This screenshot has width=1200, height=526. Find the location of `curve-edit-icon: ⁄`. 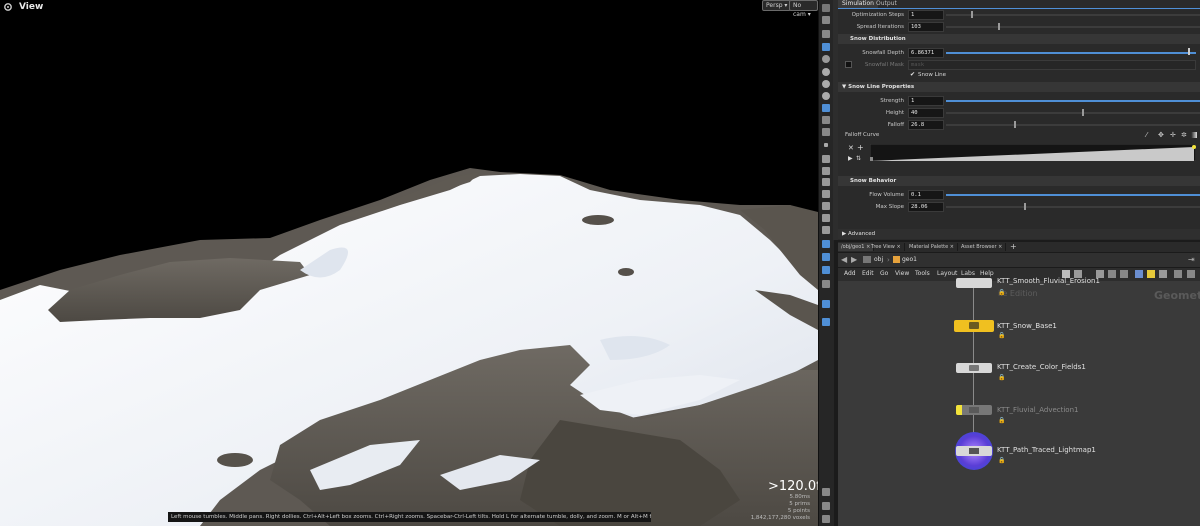

curve-edit-icon: ⁄ is located at coordinates (1146, 135).